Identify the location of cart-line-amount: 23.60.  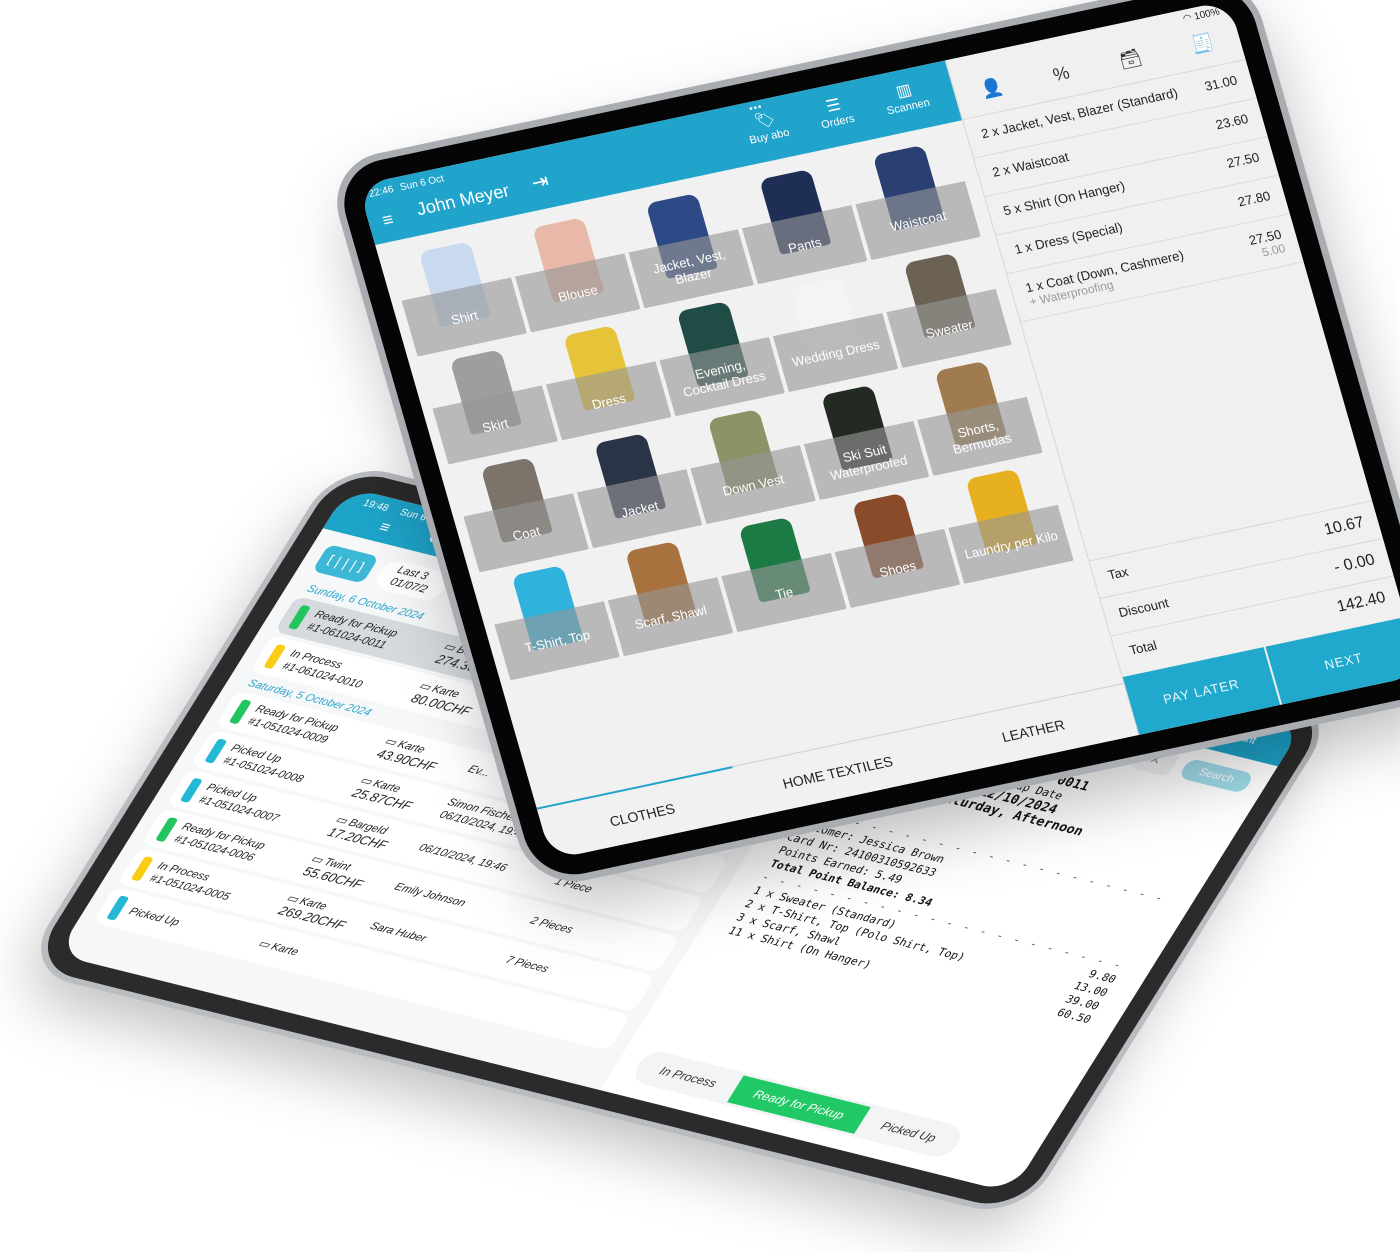
(1231, 122).